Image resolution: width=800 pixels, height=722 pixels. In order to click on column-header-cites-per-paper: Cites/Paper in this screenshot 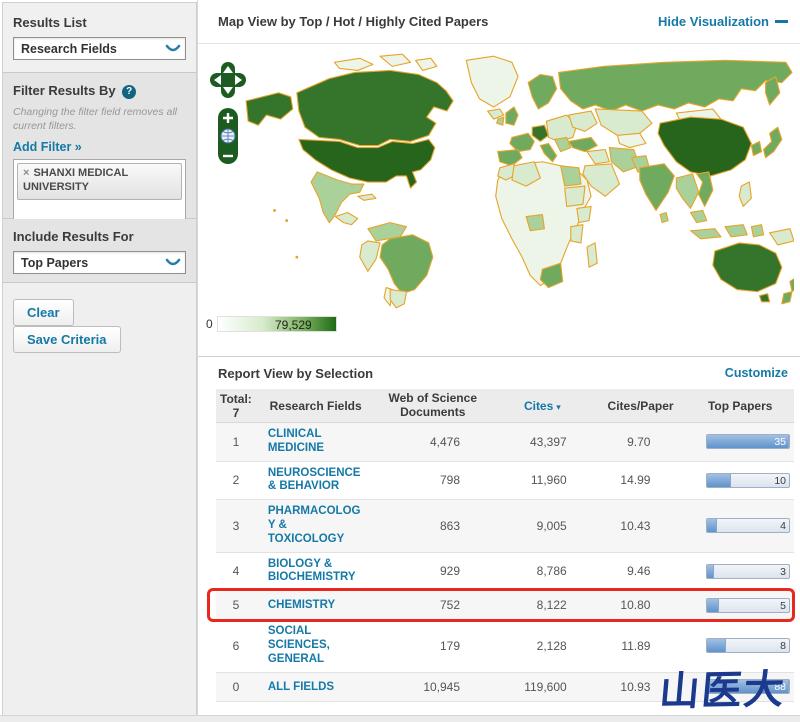, I will do `click(641, 406)`.